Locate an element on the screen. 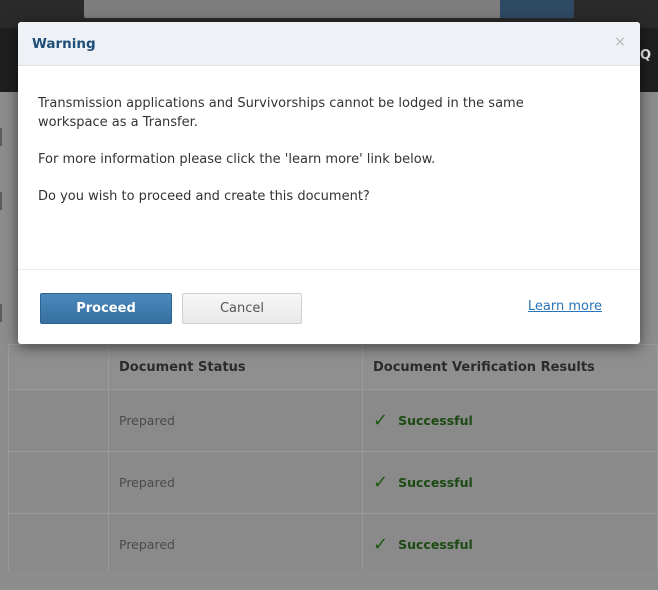 This screenshot has width=658, height=590. top-search-field is located at coordinates (294, 9).